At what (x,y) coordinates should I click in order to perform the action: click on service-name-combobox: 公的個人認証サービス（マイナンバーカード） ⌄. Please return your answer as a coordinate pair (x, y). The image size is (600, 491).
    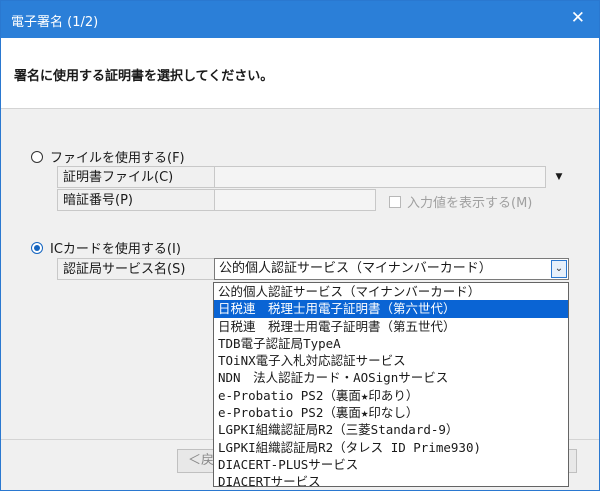
    Looking at the image, I should click on (391, 269).